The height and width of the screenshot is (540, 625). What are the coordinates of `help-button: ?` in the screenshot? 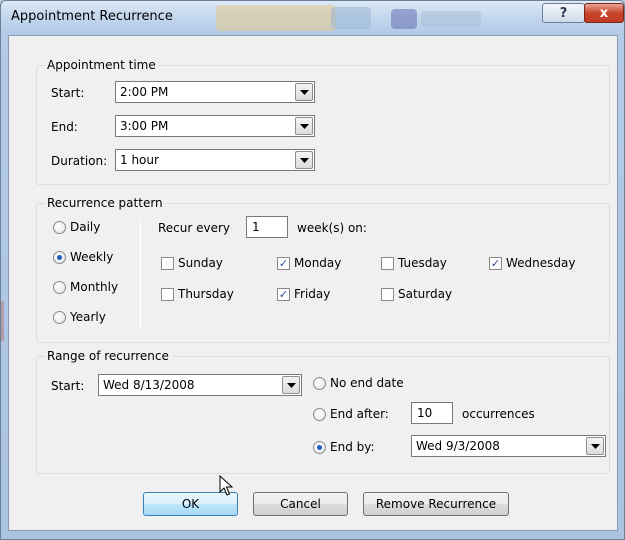 It's located at (563, 13).